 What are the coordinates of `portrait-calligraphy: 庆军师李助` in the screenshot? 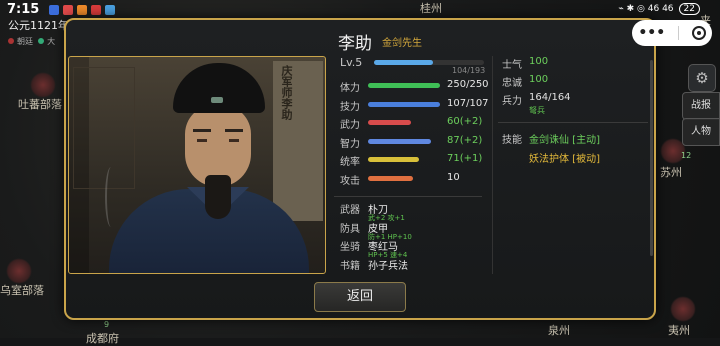 It's located at (286, 92).